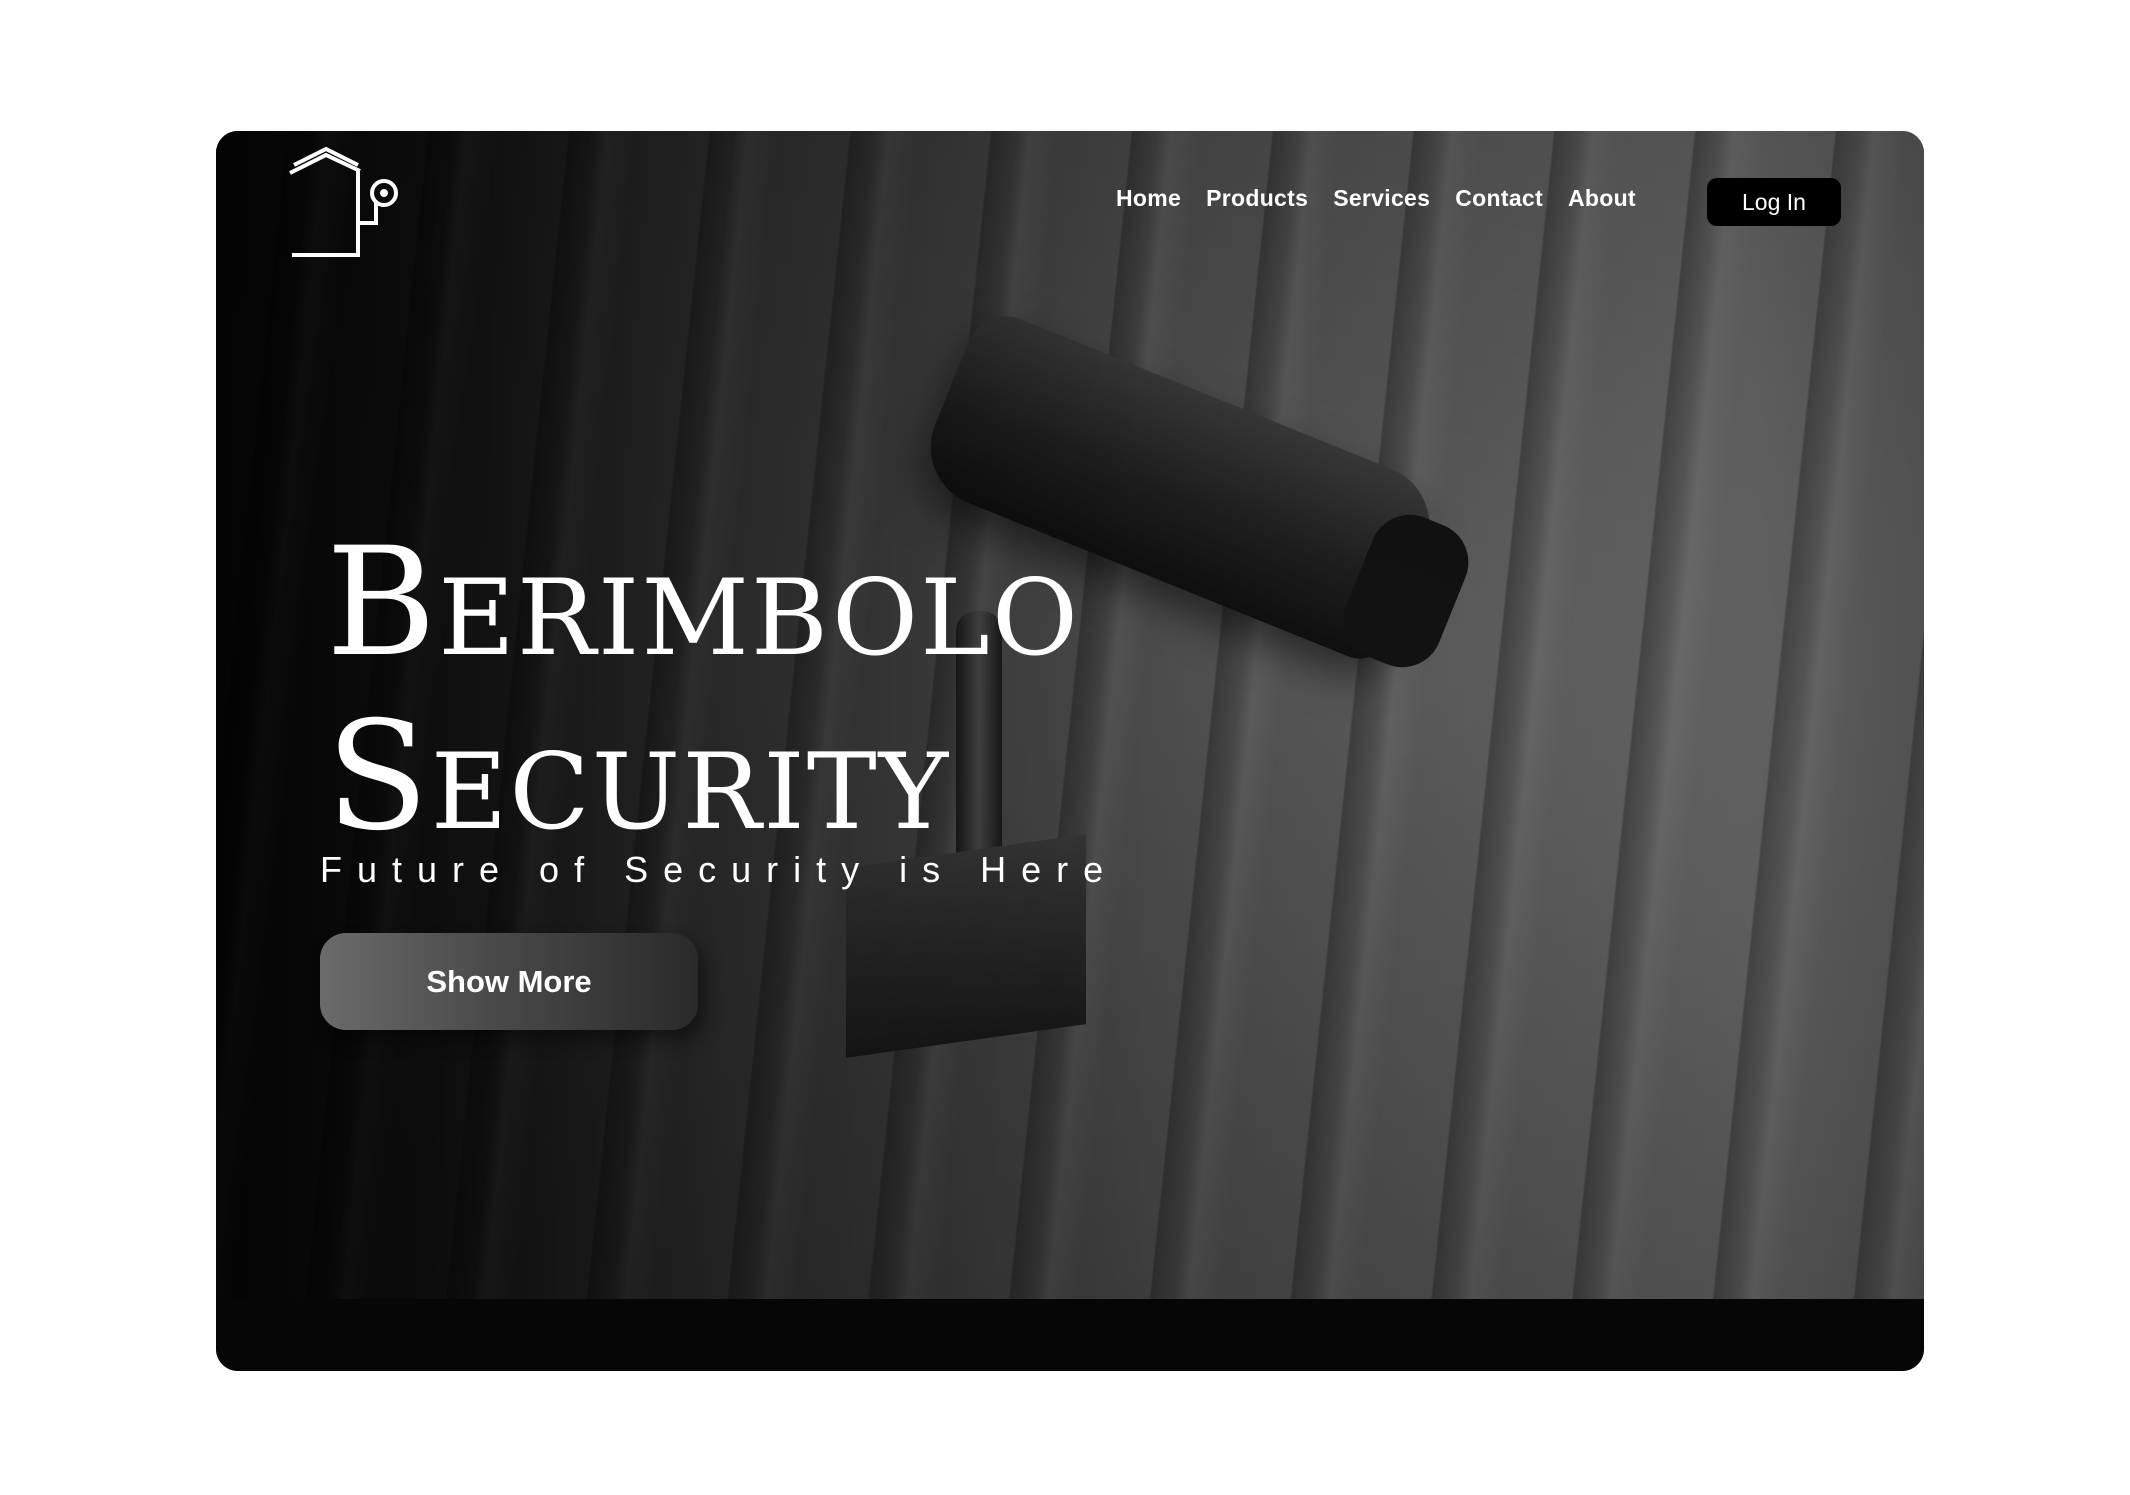 The width and height of the screenshot is (2130, 1495). I want to click on hero-title-line-1: Berimbolo, so click(703, 603).